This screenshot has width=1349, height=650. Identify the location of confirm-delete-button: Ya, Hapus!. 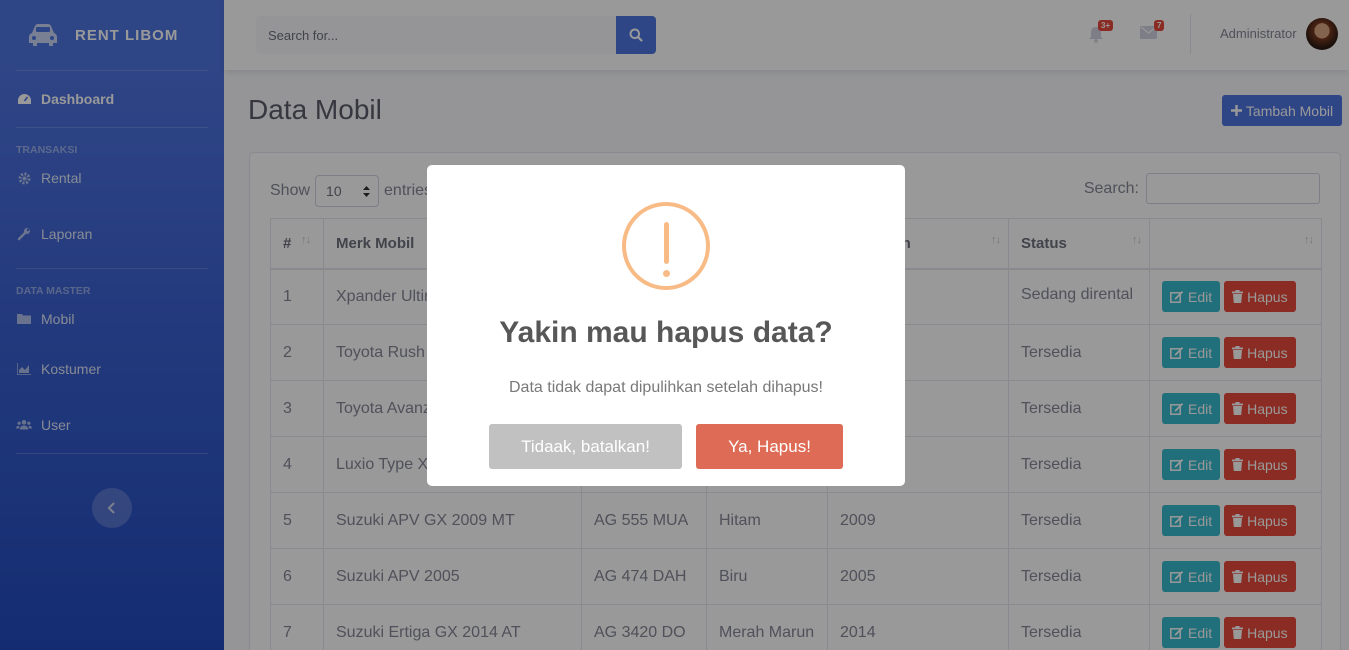
(769, 446).